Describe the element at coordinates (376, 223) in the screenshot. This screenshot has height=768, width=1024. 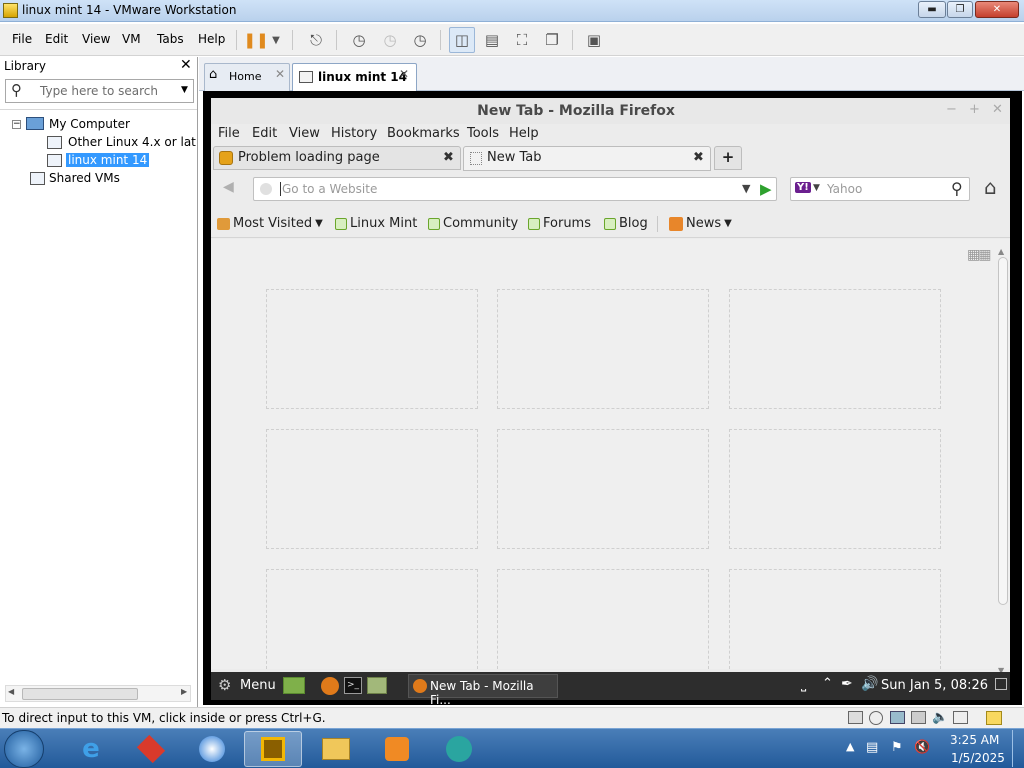
I see `bookmark-linux-mint: Linux Mint` at that location.